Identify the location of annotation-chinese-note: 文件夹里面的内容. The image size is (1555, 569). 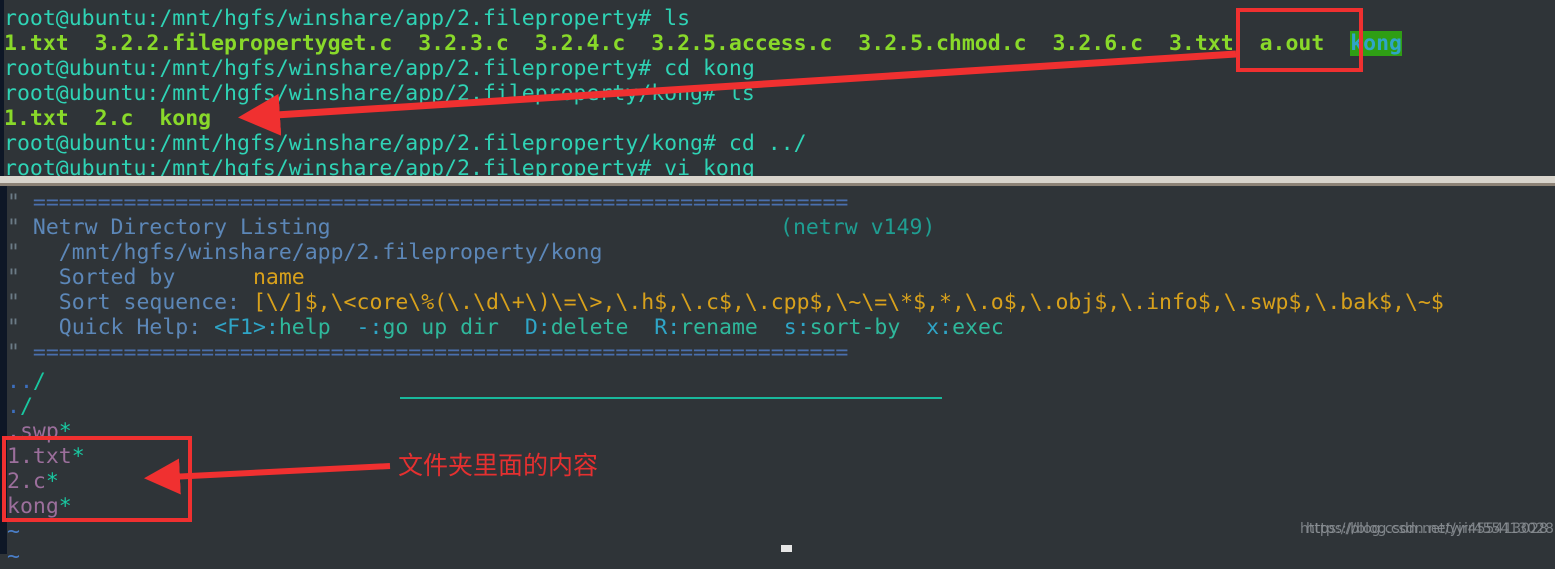
(498, 465).